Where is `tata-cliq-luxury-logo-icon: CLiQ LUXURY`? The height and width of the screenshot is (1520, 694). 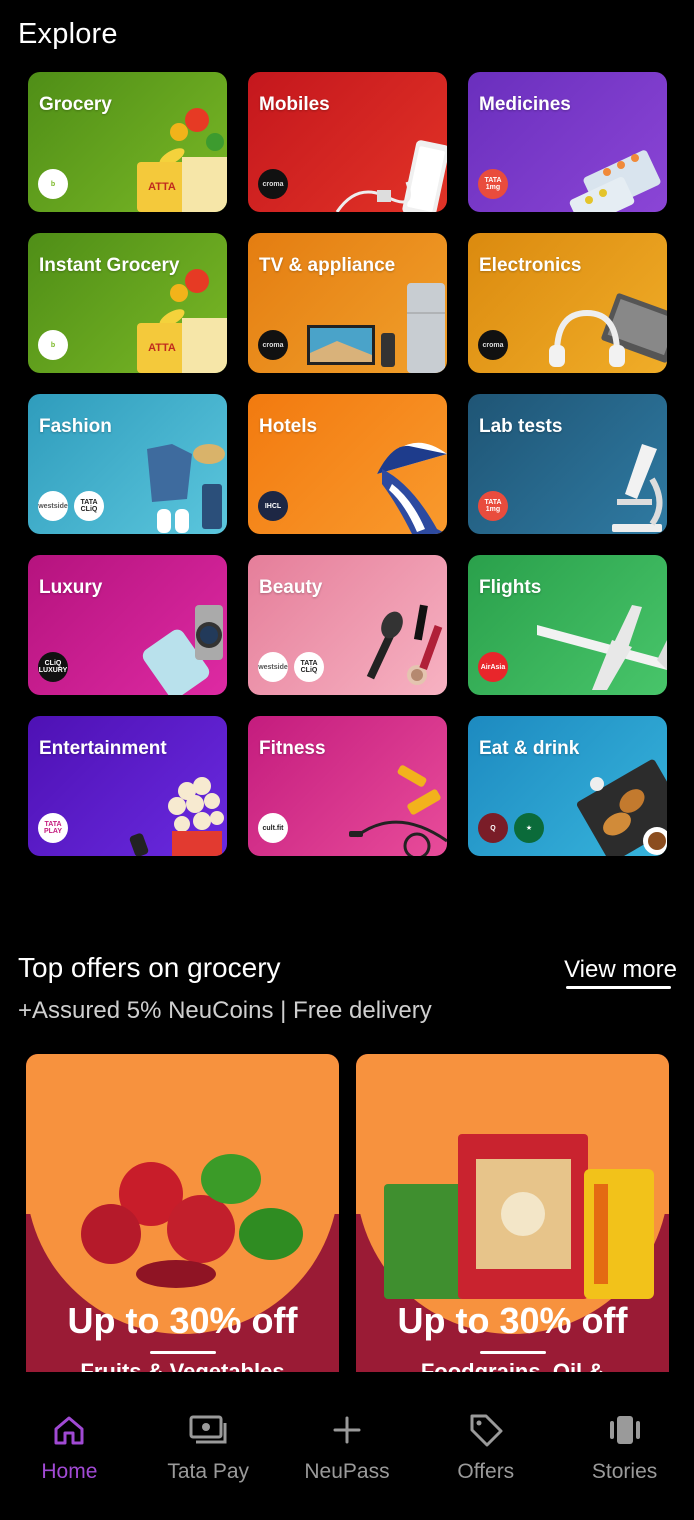
tata-cliq-luxury-logo-icon: CLiQ LUXURY is located at coordinates (53, 667).